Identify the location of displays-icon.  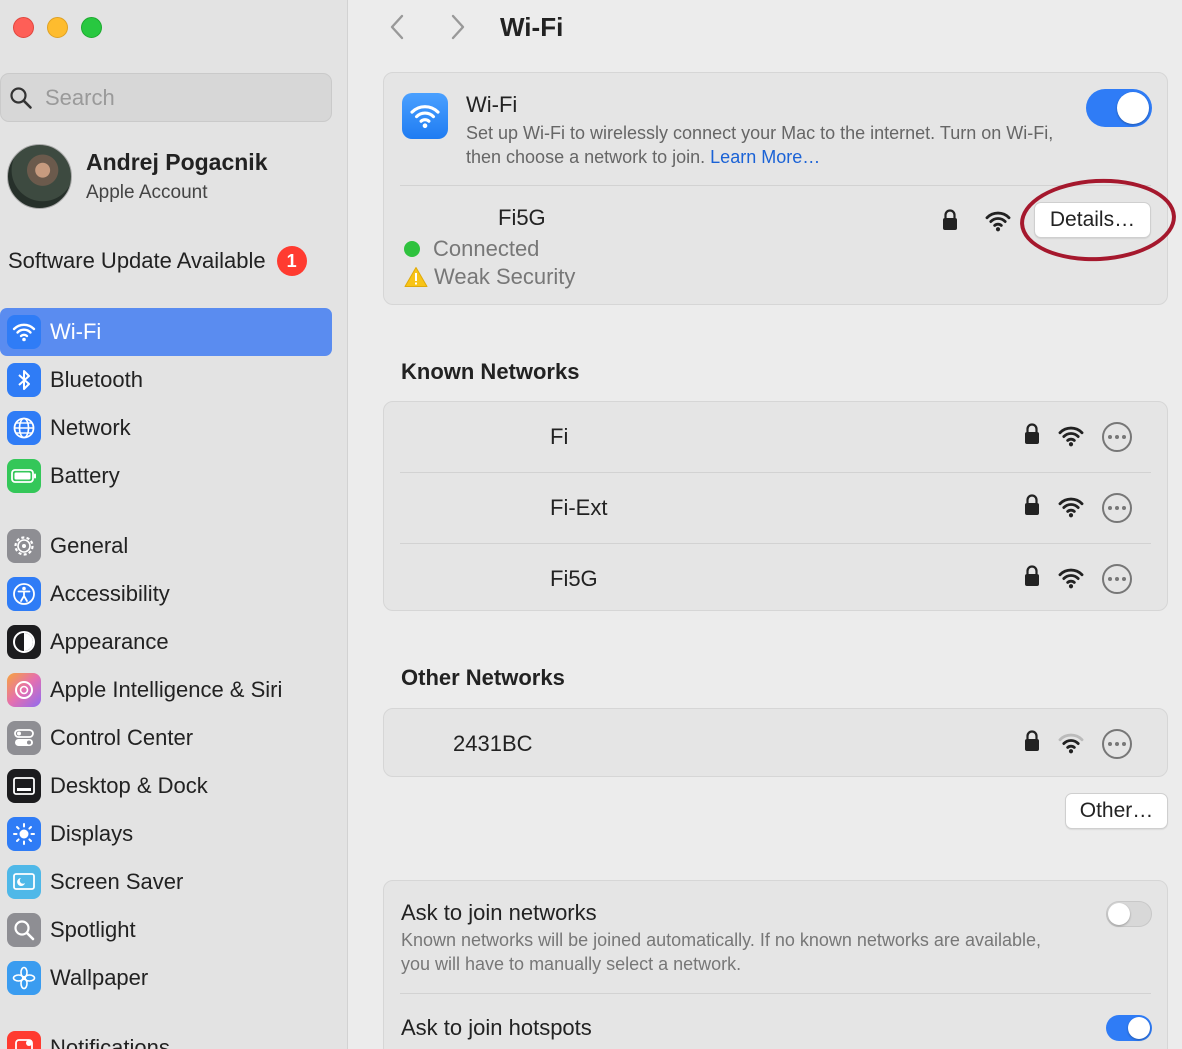
(24, 834).